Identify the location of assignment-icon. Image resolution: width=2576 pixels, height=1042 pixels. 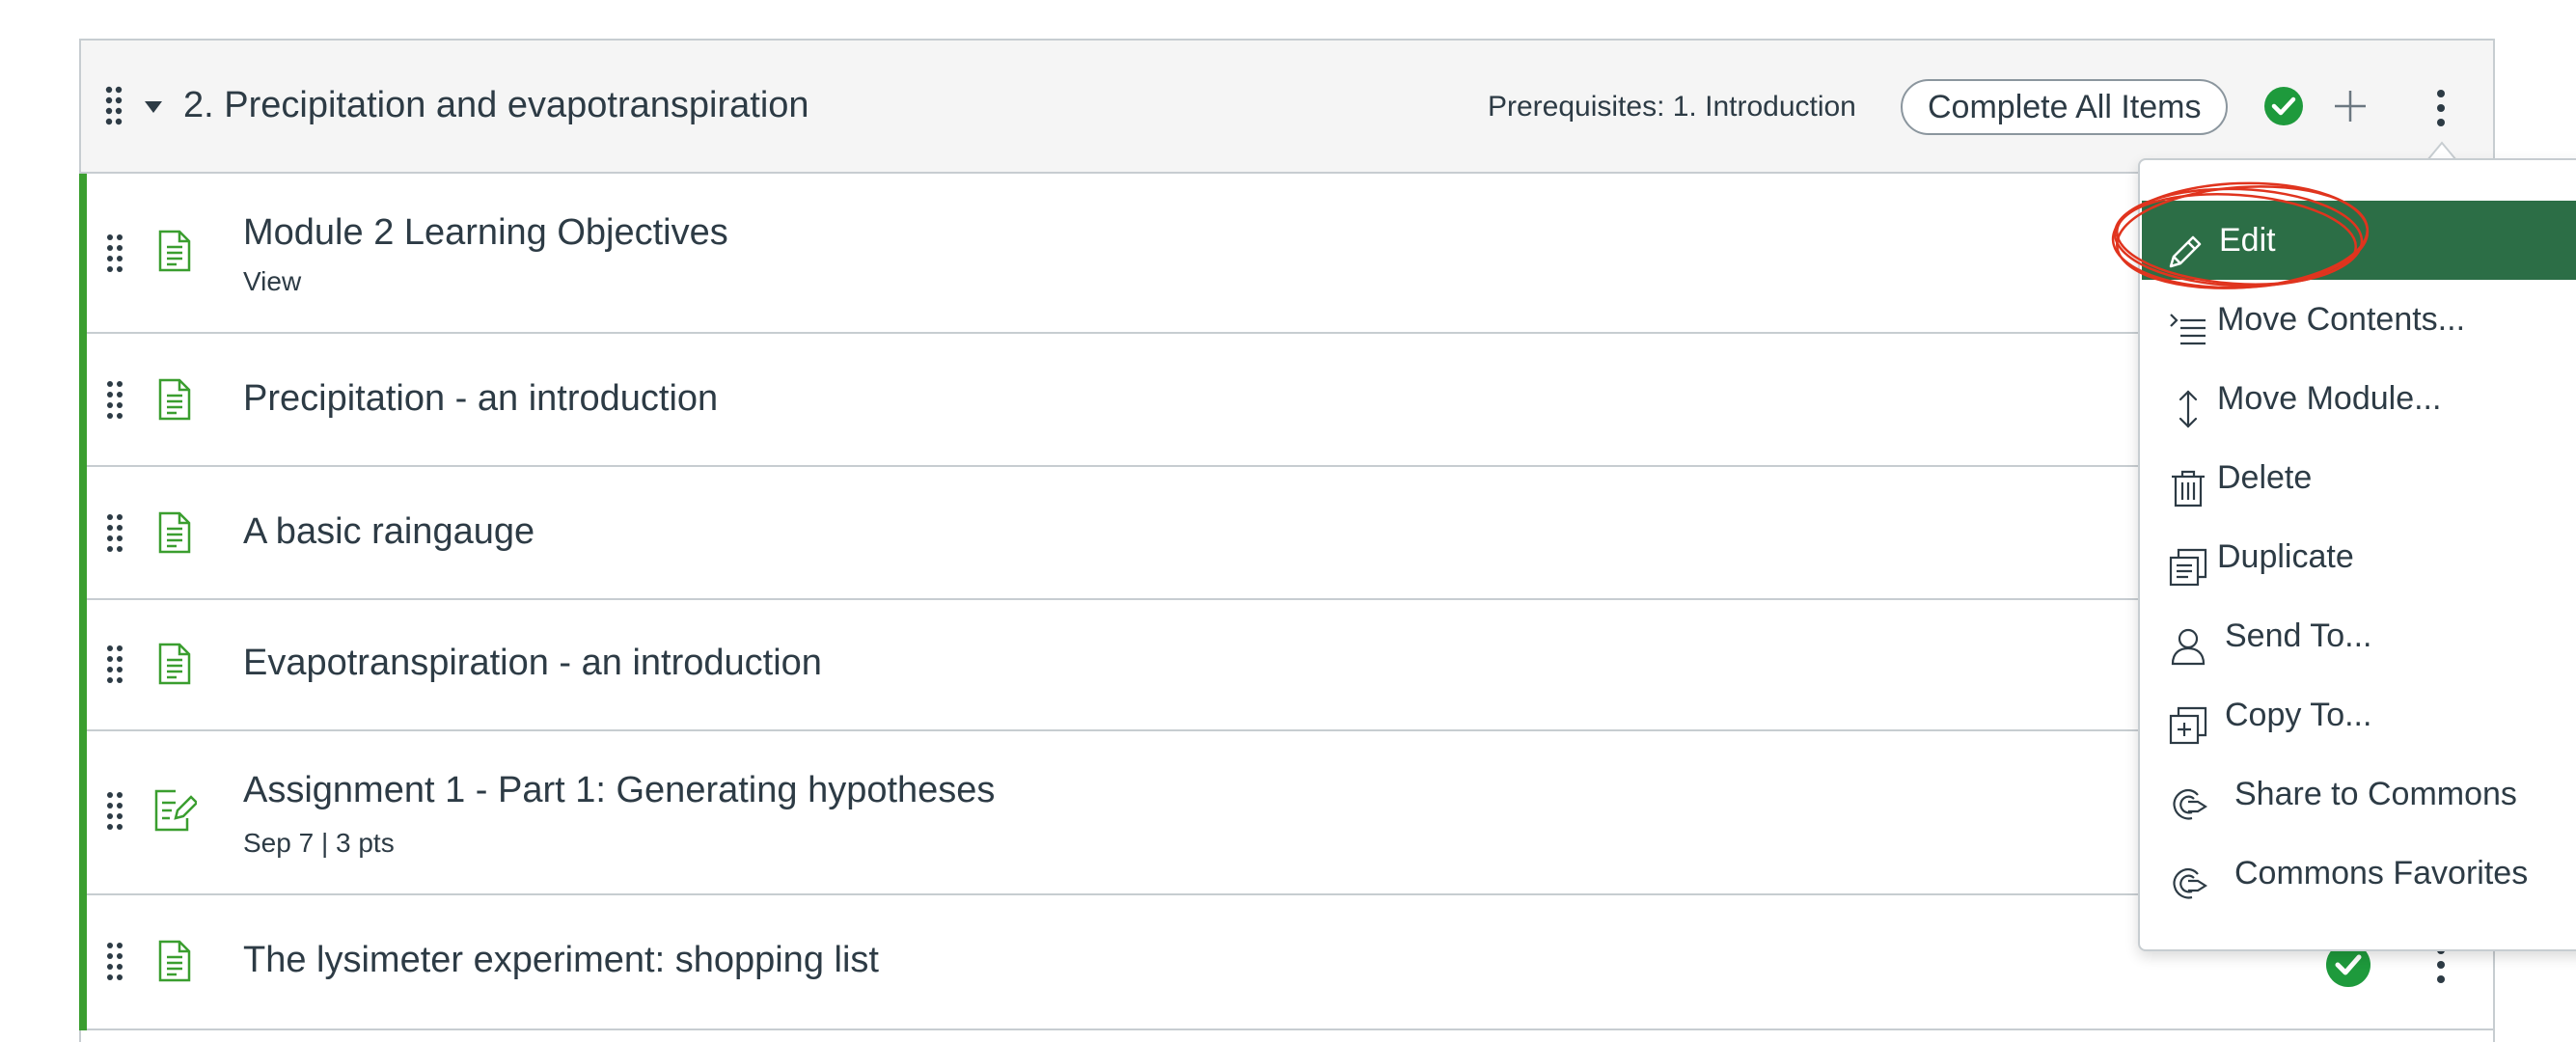
(176, 812).